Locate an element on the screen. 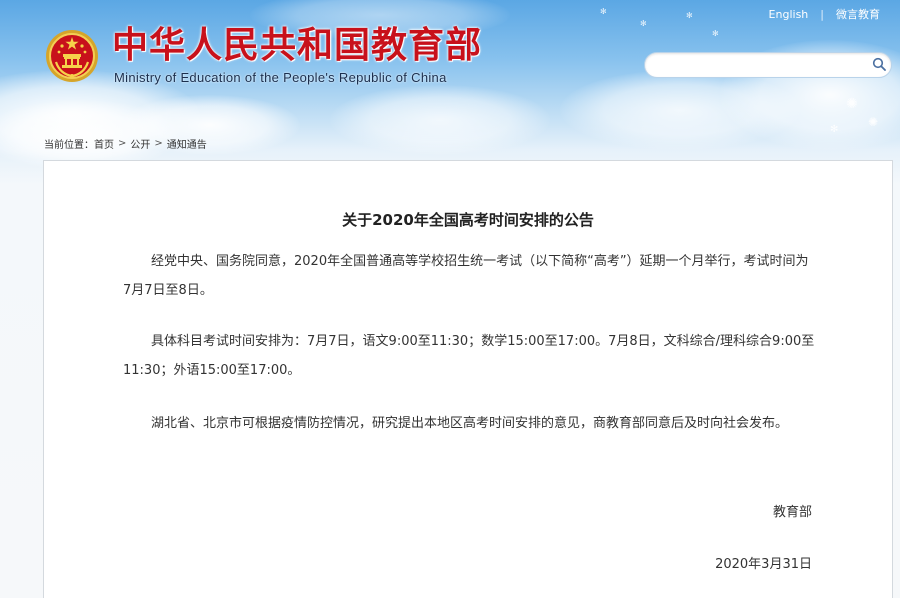 This screenshot has height=598, width=900. breadcrumb-item-public: 公开 is located at coordinates (140, 143).